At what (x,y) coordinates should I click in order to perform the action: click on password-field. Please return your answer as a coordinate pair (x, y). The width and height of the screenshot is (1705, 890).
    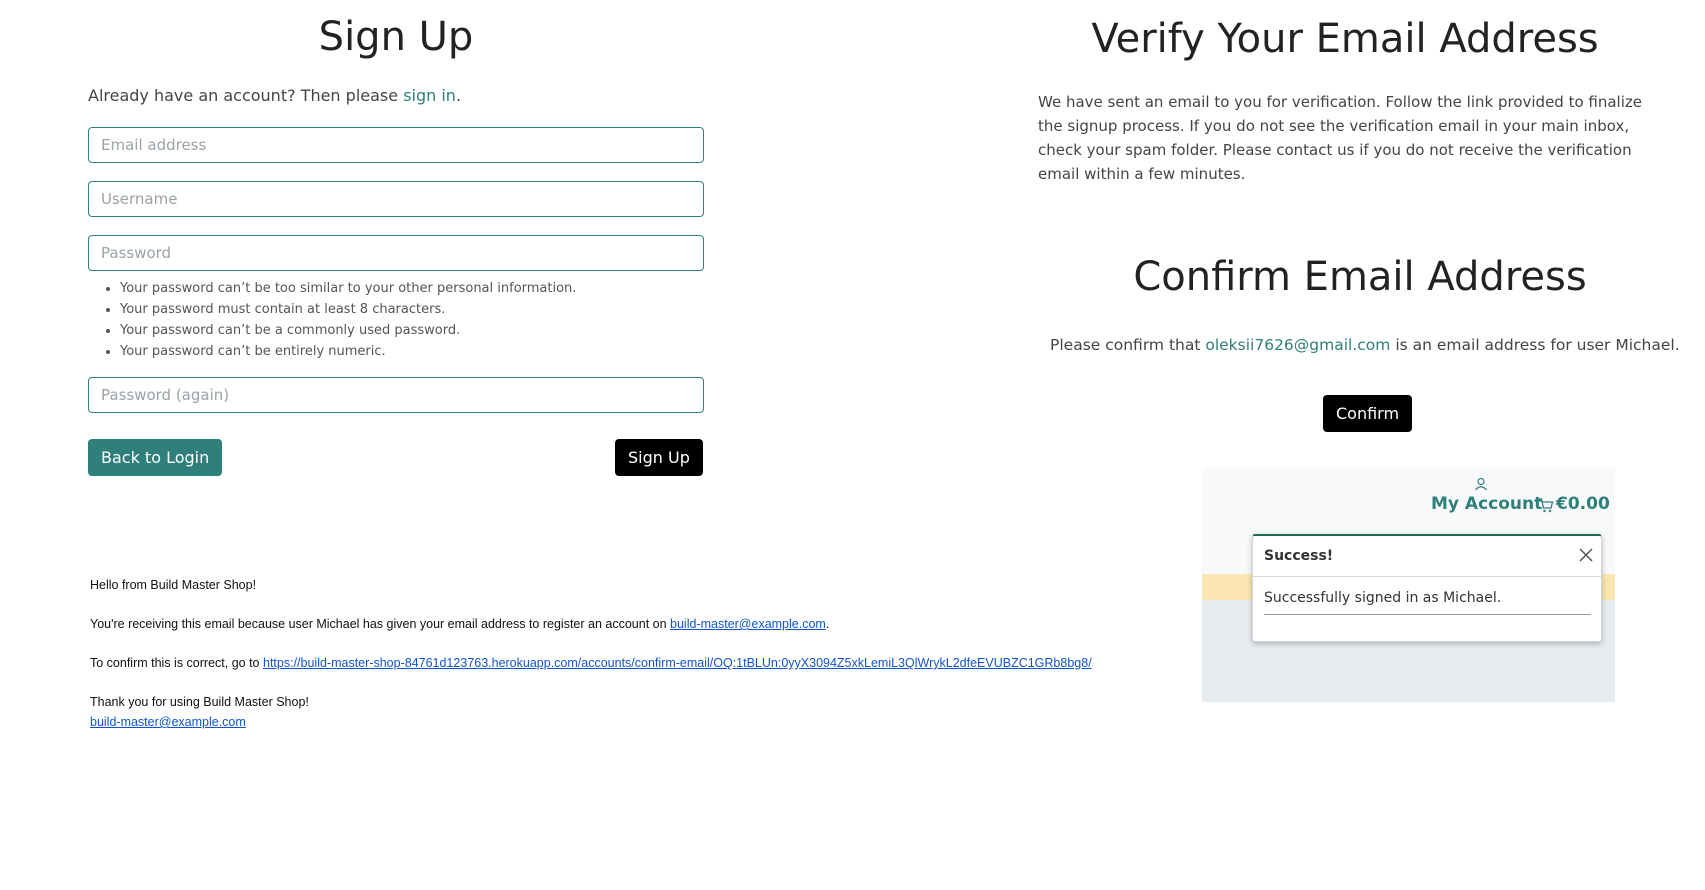
    Looking at the image, I should click on (396, 253).